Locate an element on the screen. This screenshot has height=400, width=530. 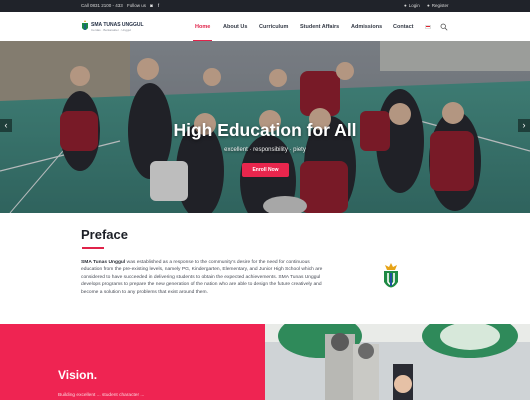
school-tagline: Cerdas · Berkarakter · Unggul is located at coordinates (111, 30).